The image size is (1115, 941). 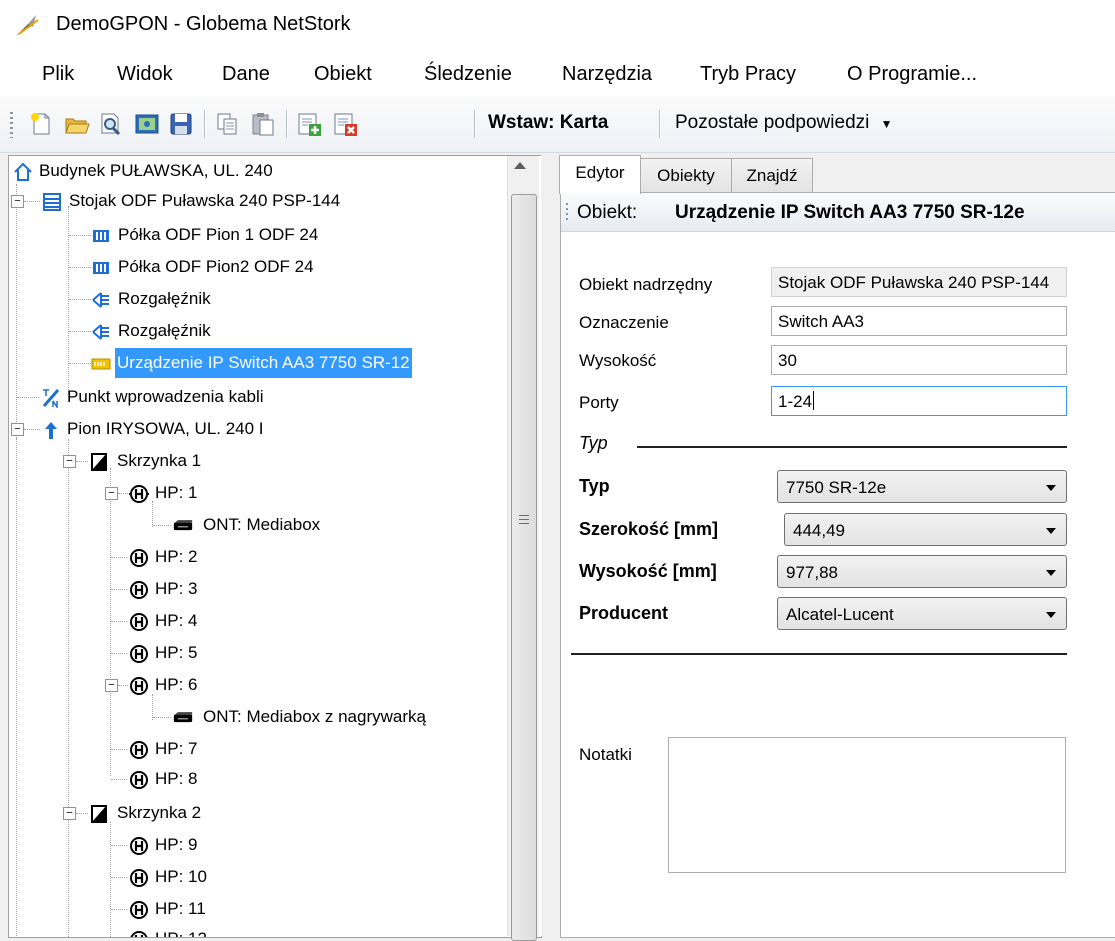 What do you see at coordinates (593, 443) in the screenshot?
I see `typ-group-label: Typ` at bounding box center [593, 443].